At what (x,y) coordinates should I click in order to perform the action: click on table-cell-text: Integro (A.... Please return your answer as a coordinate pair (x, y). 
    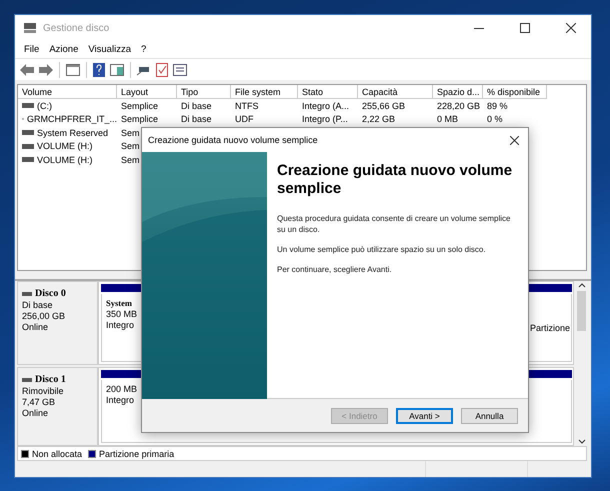
    Looking at the image, I should click on (325, 105).